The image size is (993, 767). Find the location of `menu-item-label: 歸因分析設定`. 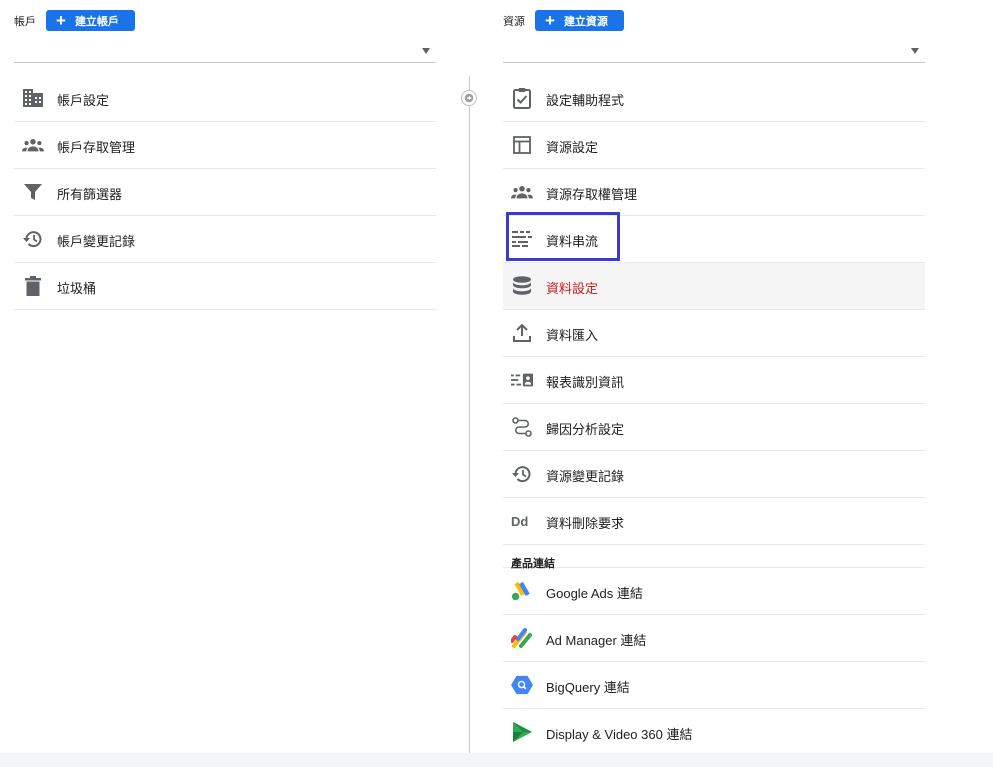

menu-item-label: 歸因分析設定 is located at coordinates (585, 429).